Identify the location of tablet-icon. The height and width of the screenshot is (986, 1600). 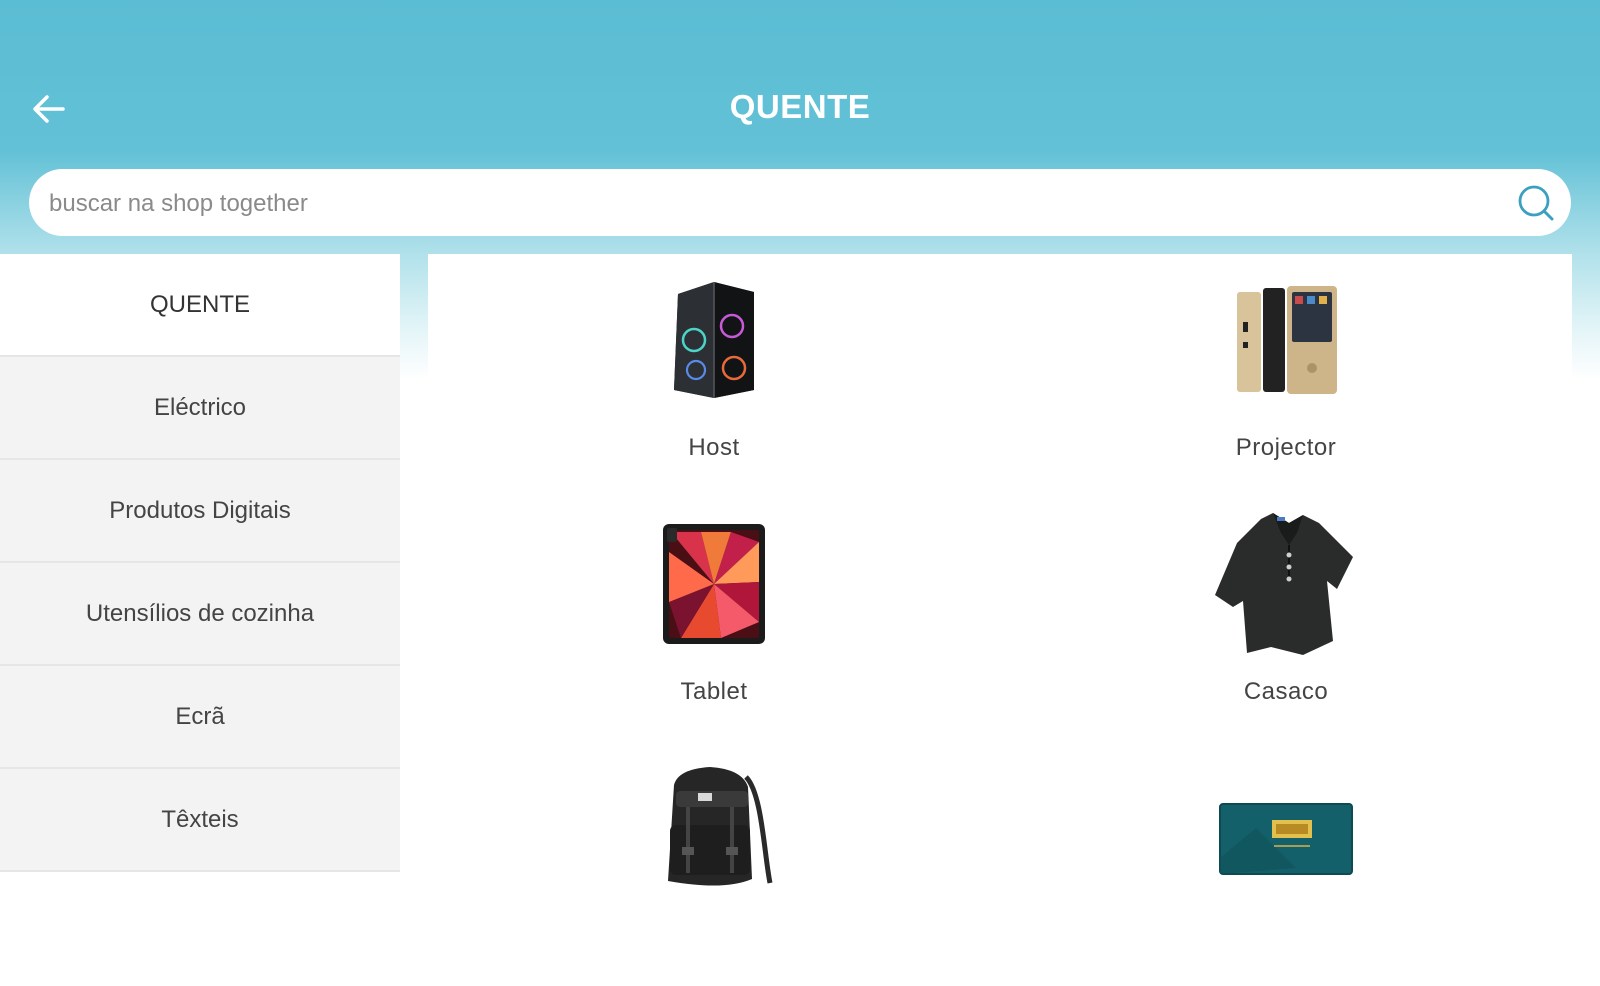
(714, 584).